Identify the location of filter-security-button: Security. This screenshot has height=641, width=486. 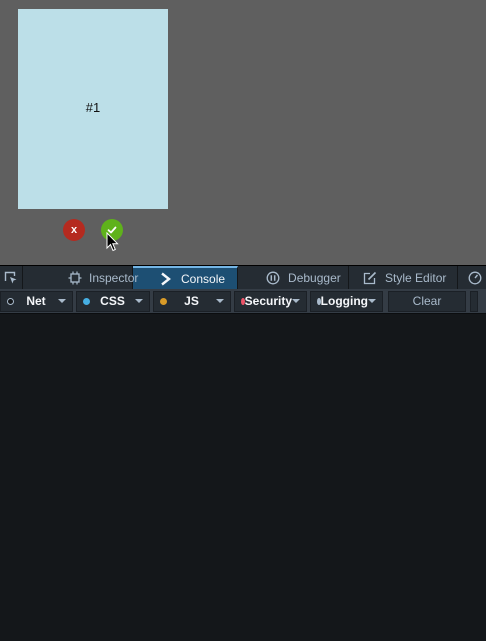
(270, 301).